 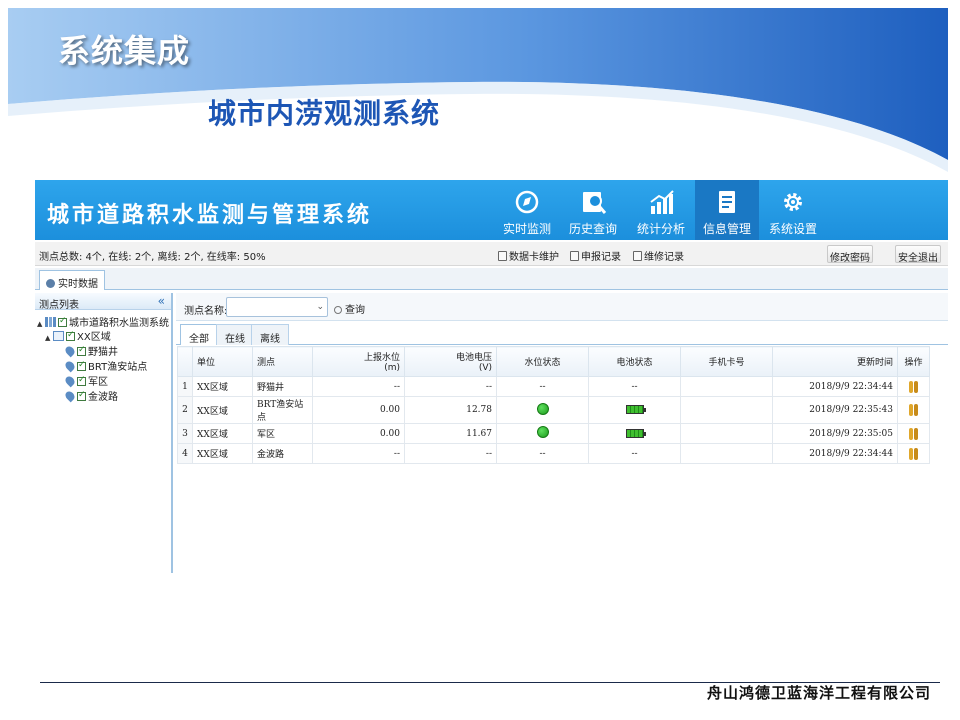 I want to click on tab-all: 全部, so click(x=199, y=334).